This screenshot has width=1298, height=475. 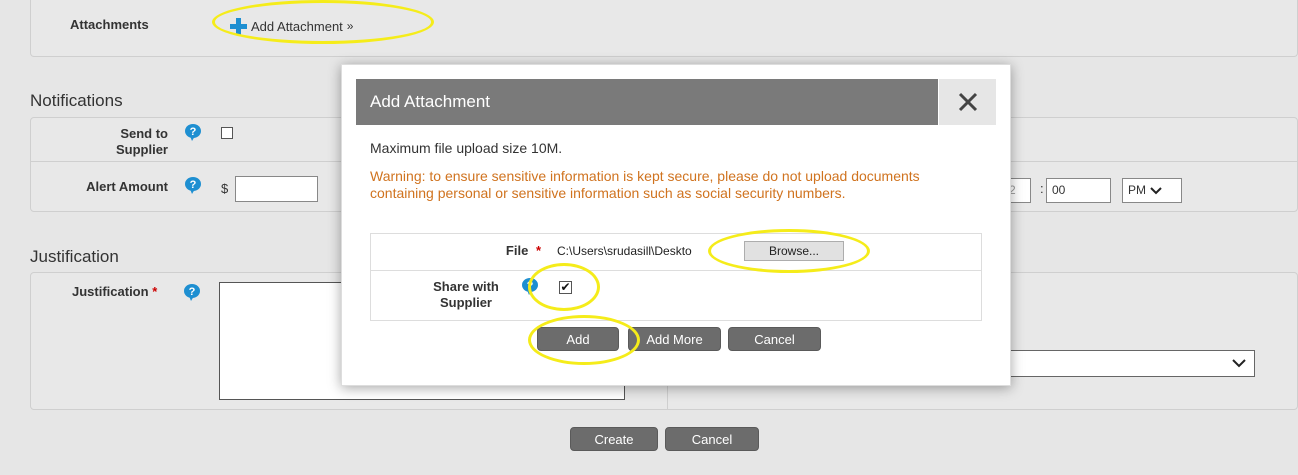 I want to click on create-button: Create, so click(x=614, y=439).